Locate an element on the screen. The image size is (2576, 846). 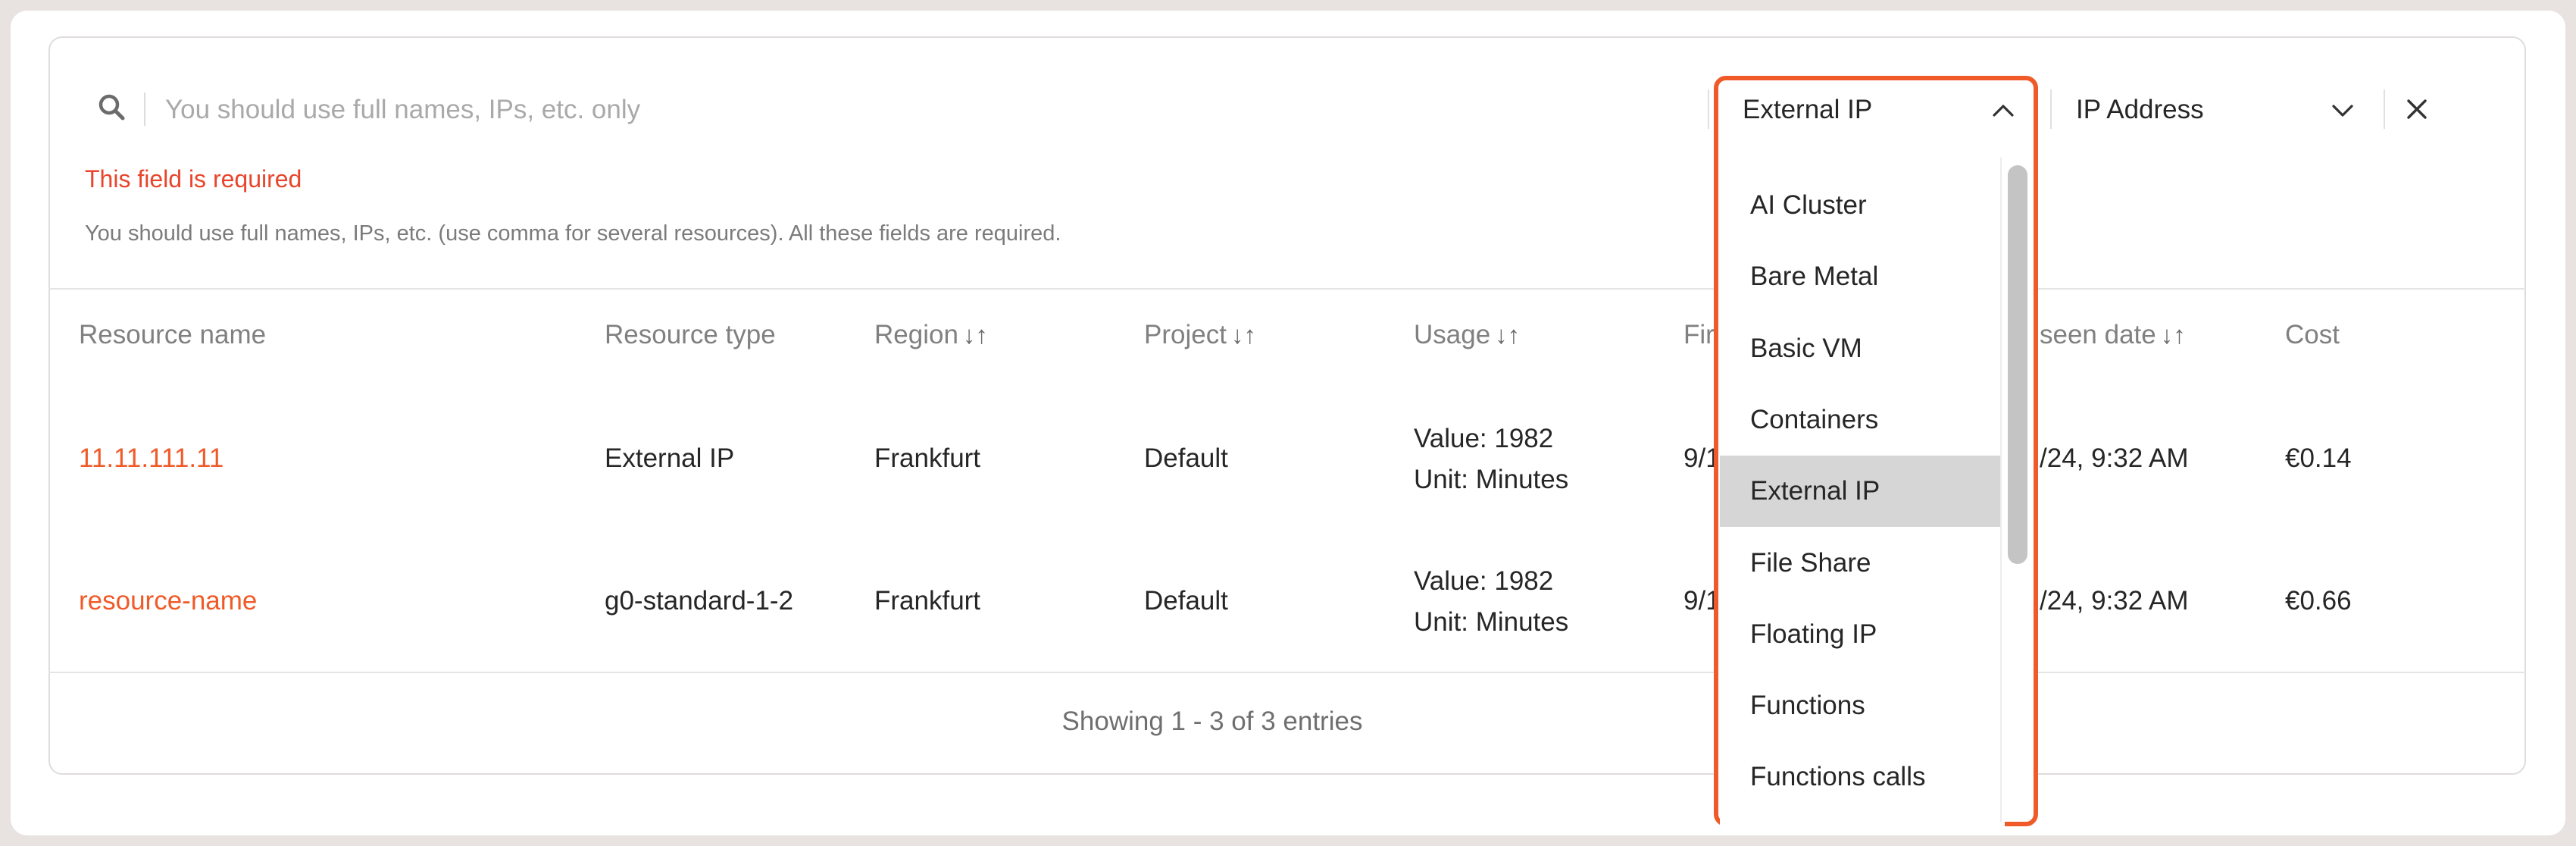
close-icon is located at coordinates (2417, 109).